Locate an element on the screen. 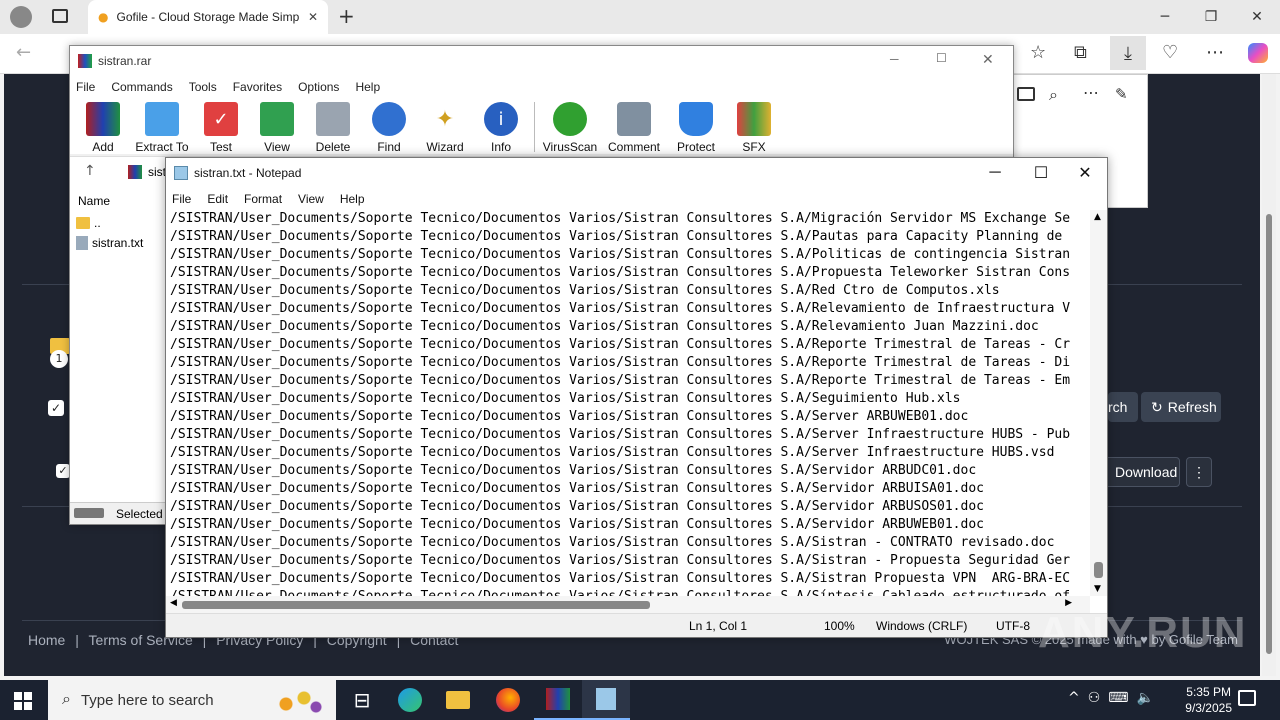  downloads-icon: ⤓ is located at coordinates (1128, 53).